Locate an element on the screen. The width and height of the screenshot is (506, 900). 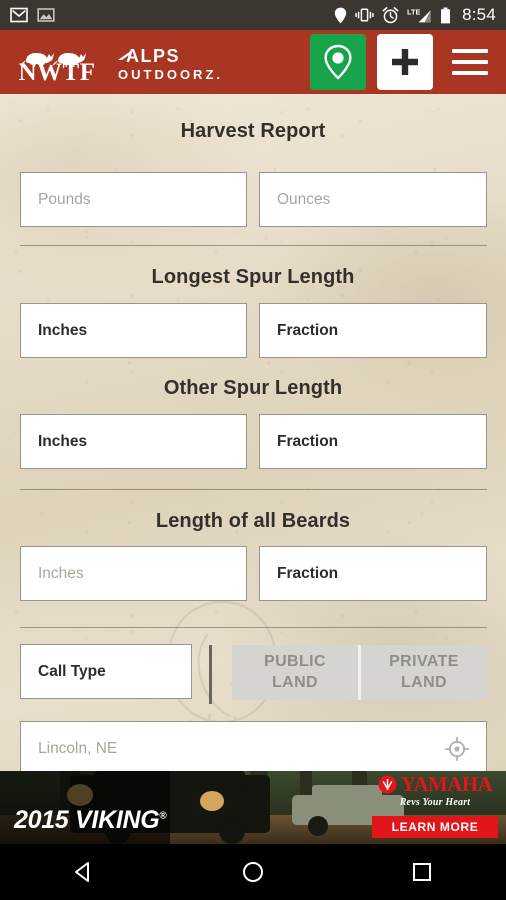
yamaha-tagline: Revs Your Heart is located at coordinates (435, 802).